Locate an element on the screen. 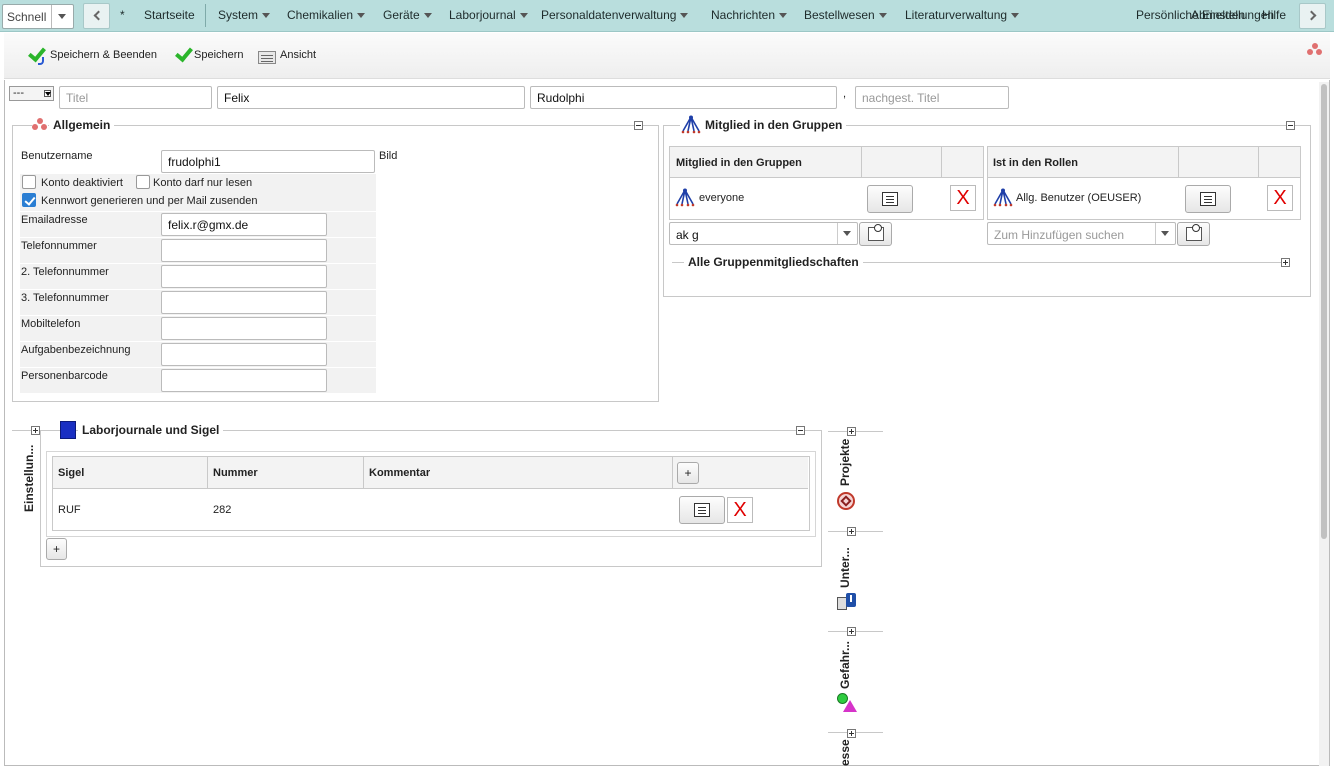 This screenshot has height=769, width=1334. email-label: Emailadresse is located at coordinates (54, 220).